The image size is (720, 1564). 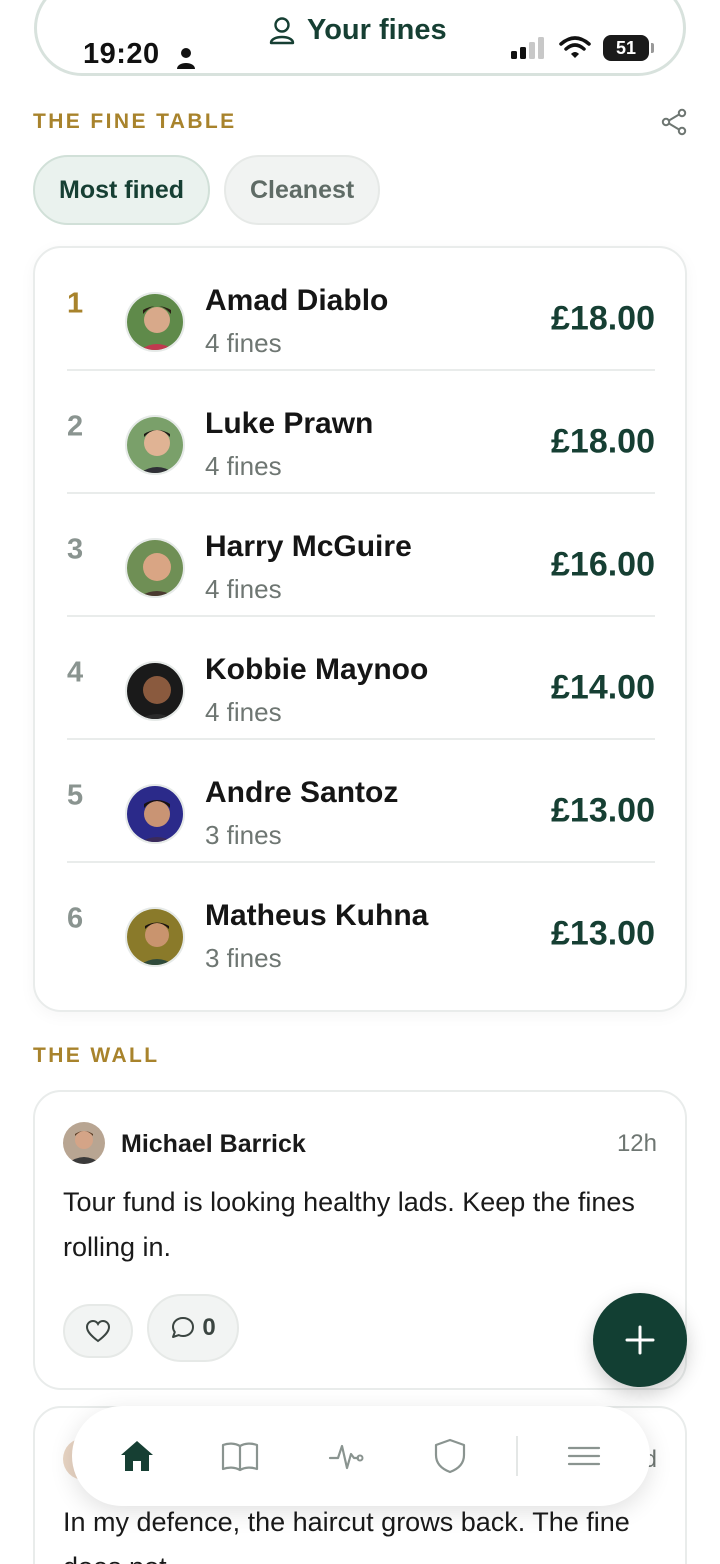 What do you see at coordinates (603, 564) in the screenshot?
I see `fine-amount: £16.00` at bounding box center [603, 564].